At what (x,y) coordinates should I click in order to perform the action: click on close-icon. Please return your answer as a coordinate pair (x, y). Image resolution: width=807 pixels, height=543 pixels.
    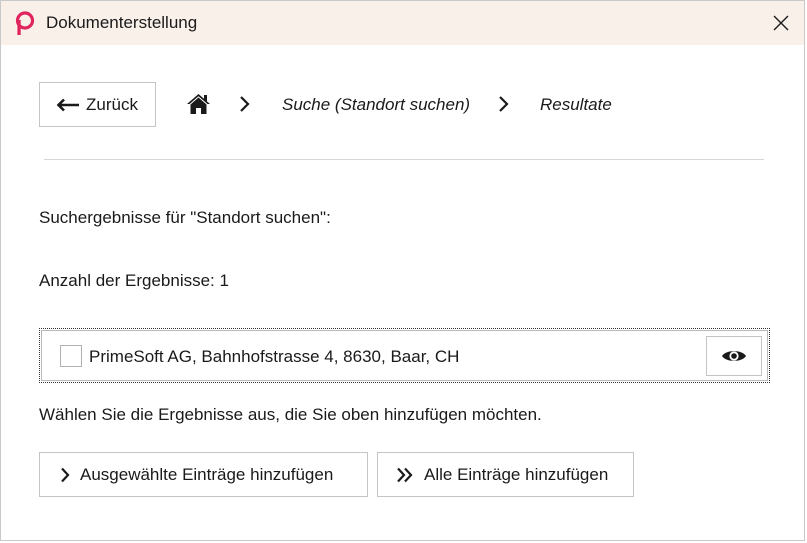
    Looking at the image, I should click on (781, 23).